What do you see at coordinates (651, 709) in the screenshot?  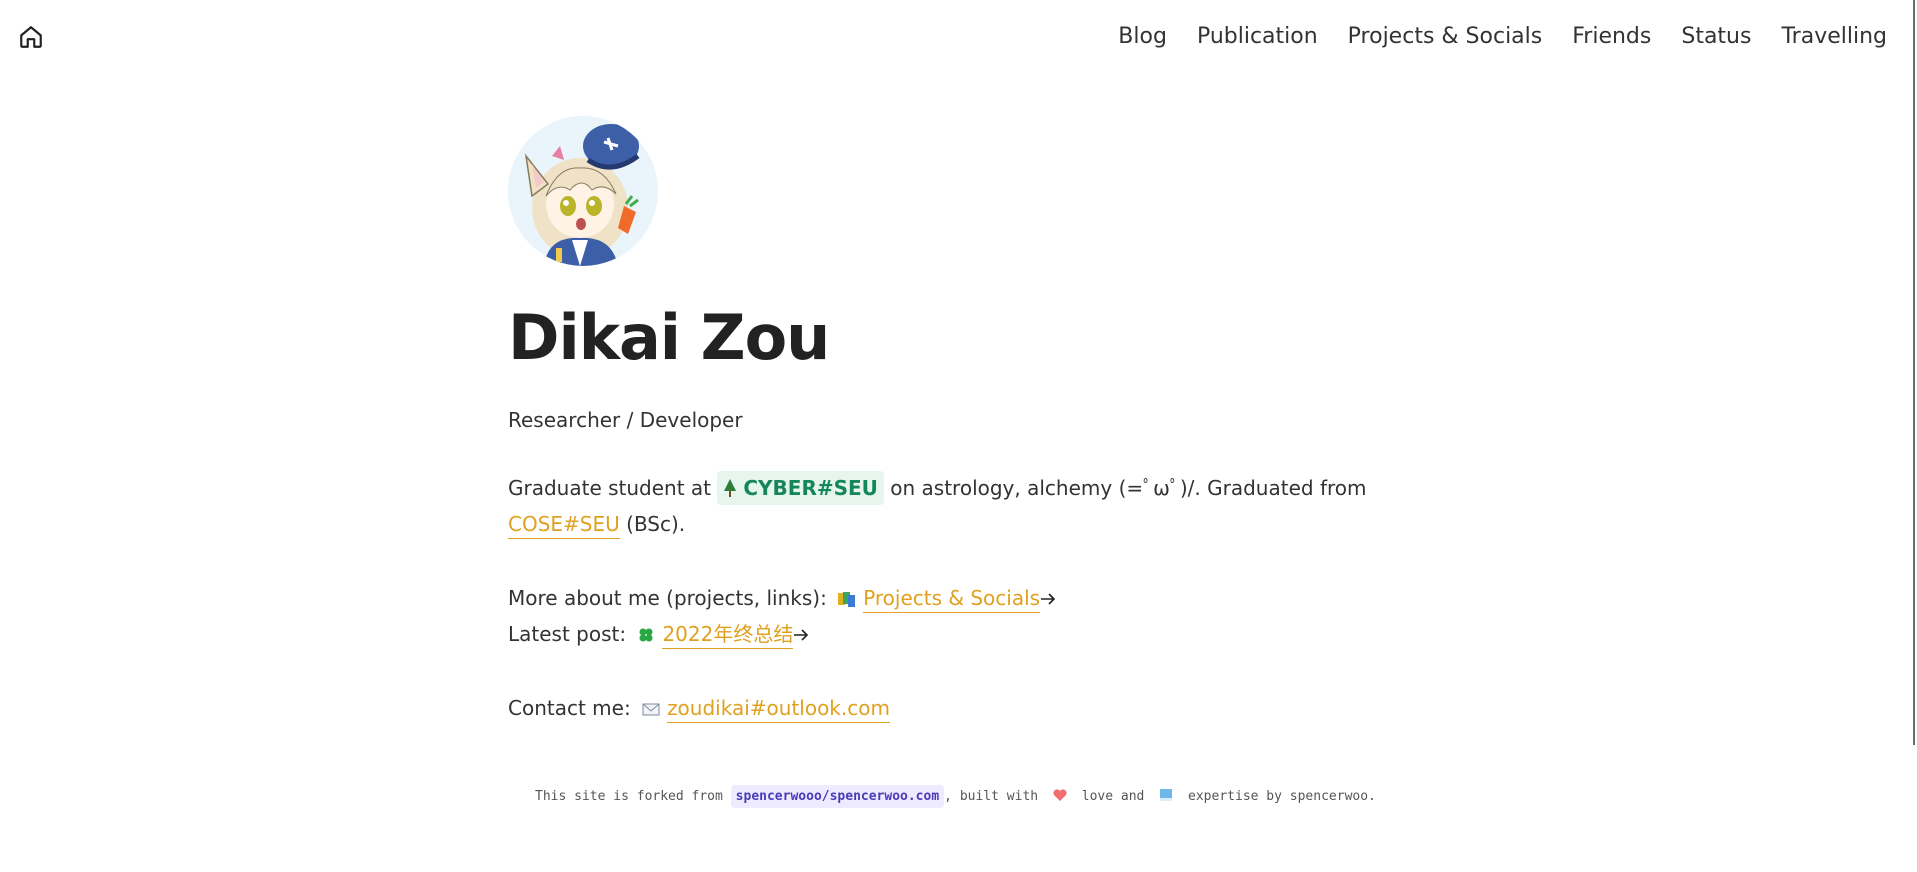 I see `envelope-icon` at bounding box center [651, 709].